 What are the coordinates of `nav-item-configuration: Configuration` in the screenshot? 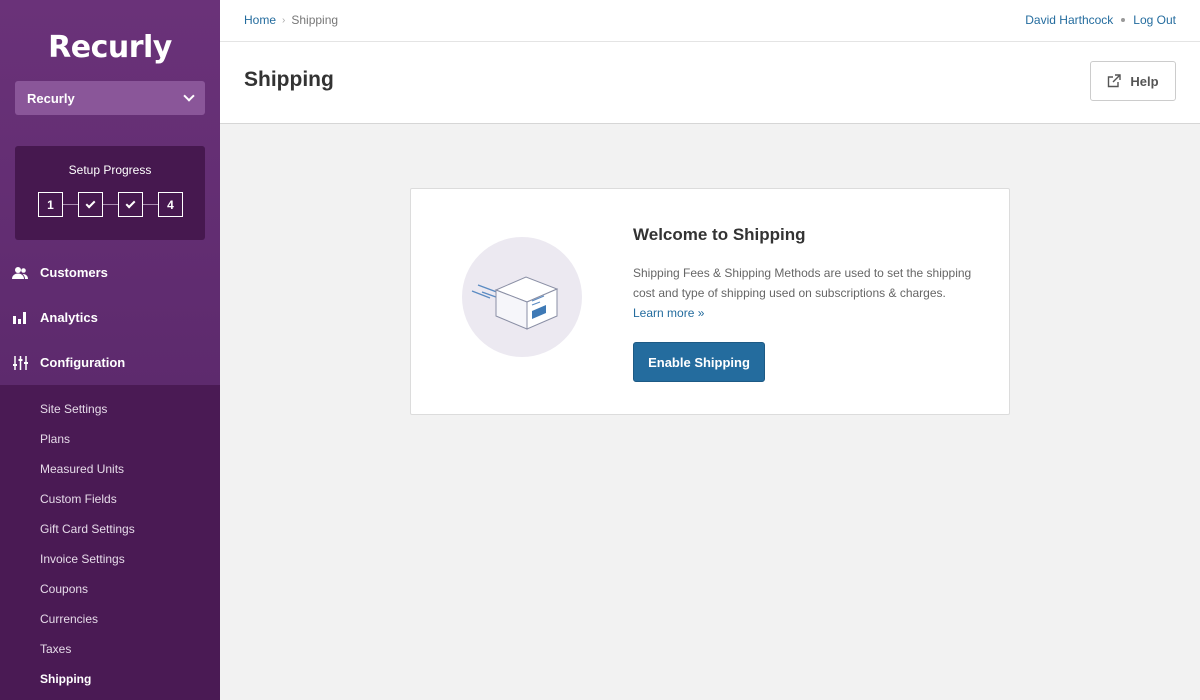 It's located at (110, 362).